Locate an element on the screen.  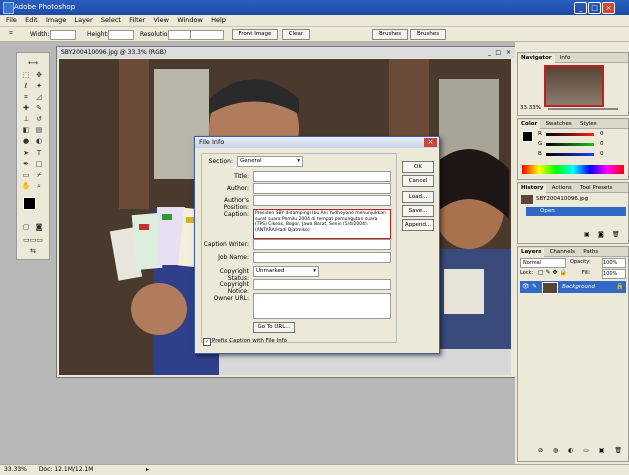
tab-navigator: Navigator is located at coordinates (536, 58).